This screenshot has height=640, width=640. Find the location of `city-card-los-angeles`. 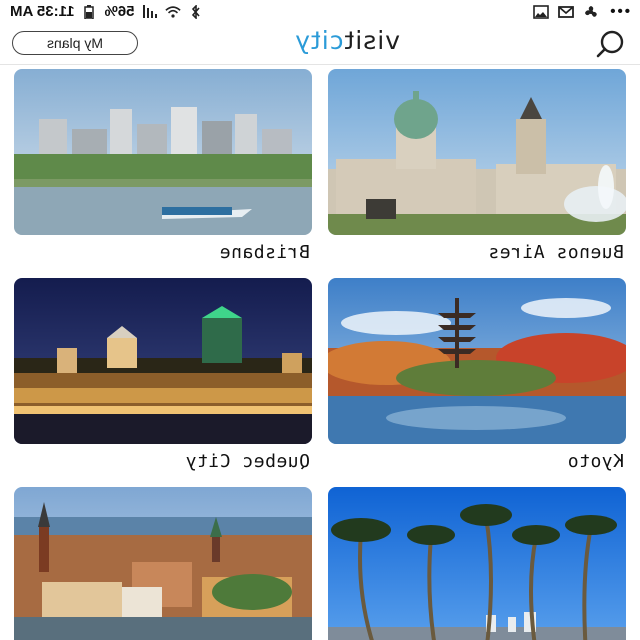

city-card-los-angeles is located at coordinates (477, 563).